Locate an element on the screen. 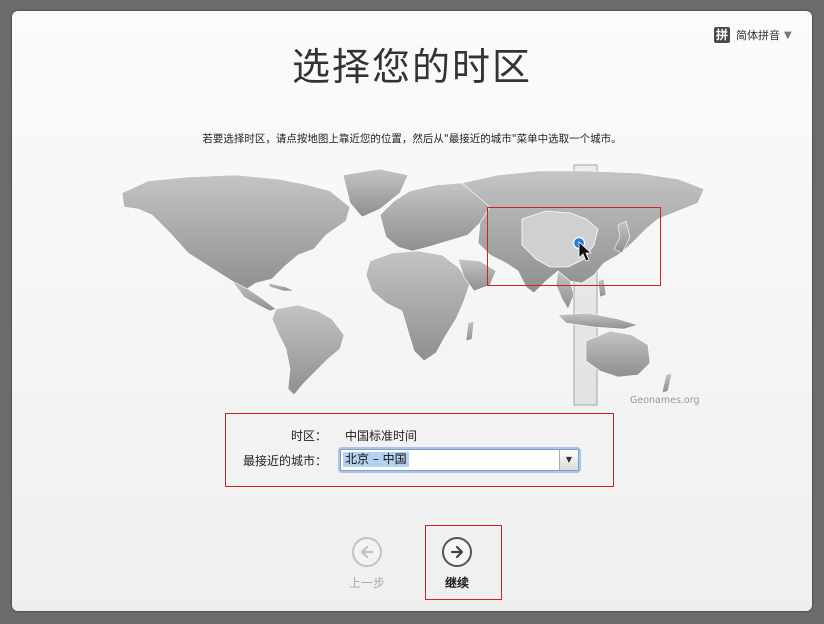  closest-city-value: 北京 – 中国 is located at coordinates (376, 459).